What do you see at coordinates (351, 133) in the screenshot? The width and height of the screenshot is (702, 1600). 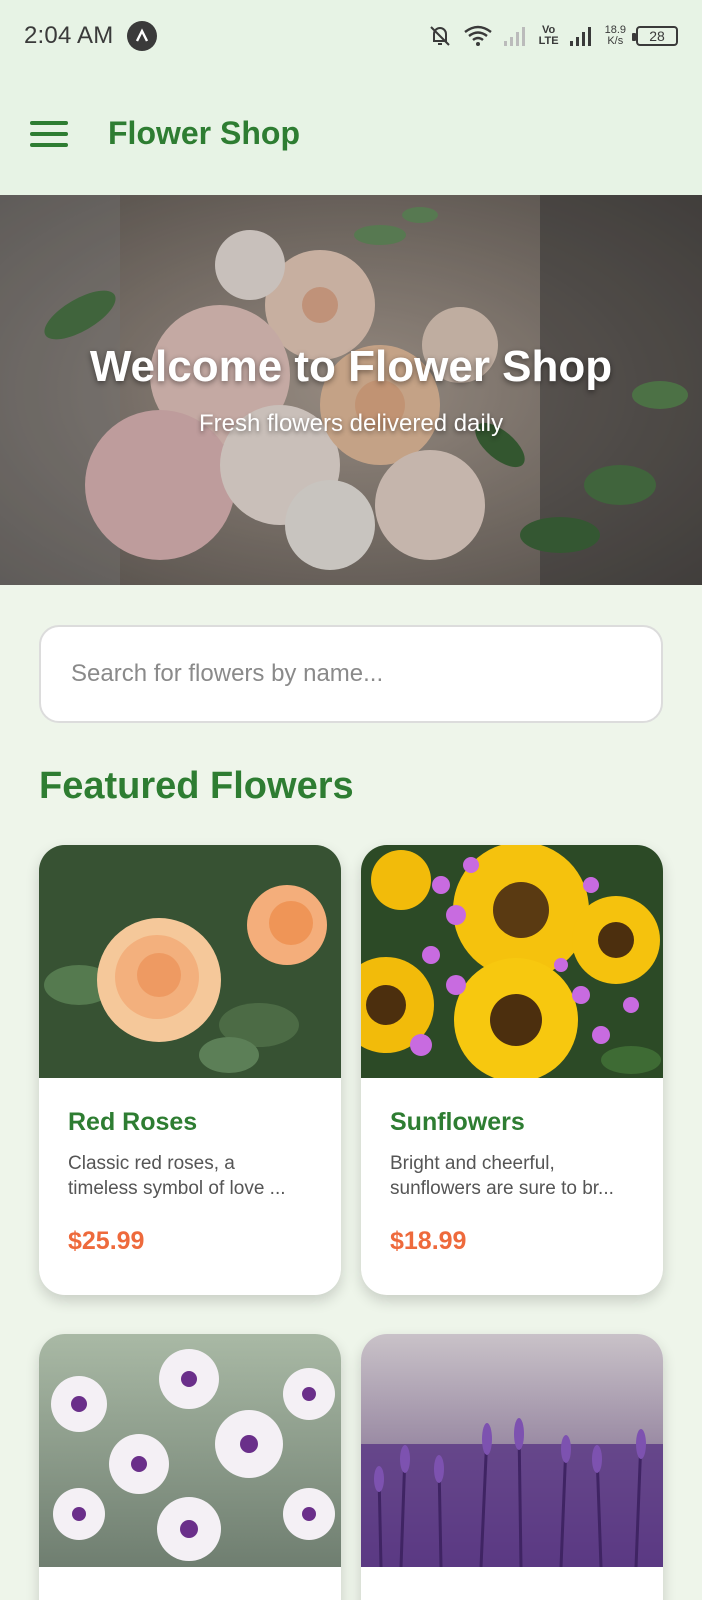 I see `app-bar: Flower Shop` at bounding box center [351, 133].